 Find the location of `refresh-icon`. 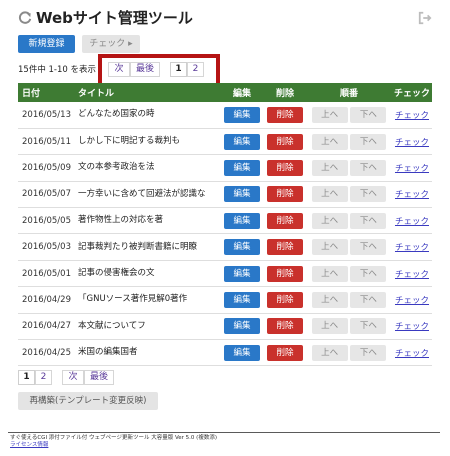

refresh-icon is located at coordinates (25, 18).